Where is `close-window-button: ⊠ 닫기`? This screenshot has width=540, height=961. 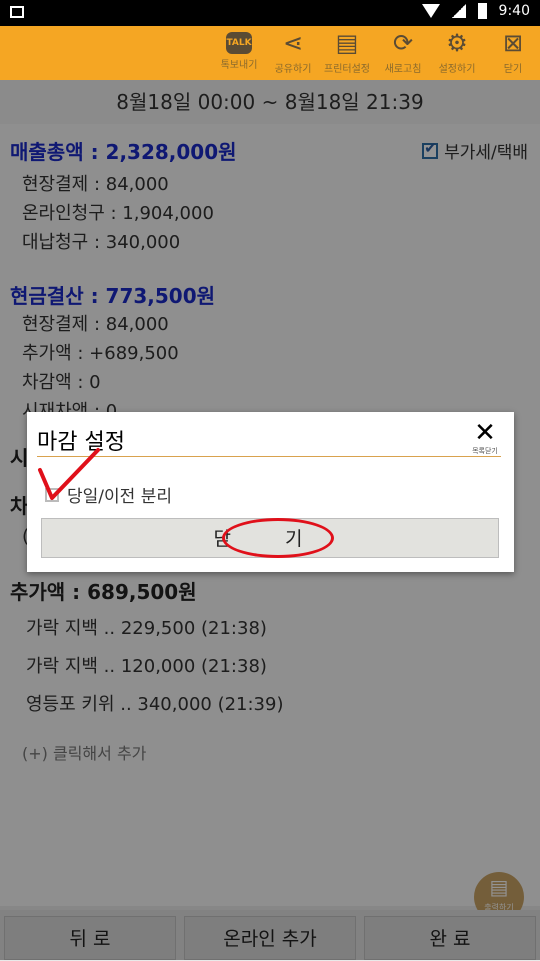
close-window-button: ⊠ 닫기 is located at coordinates (513, 54).